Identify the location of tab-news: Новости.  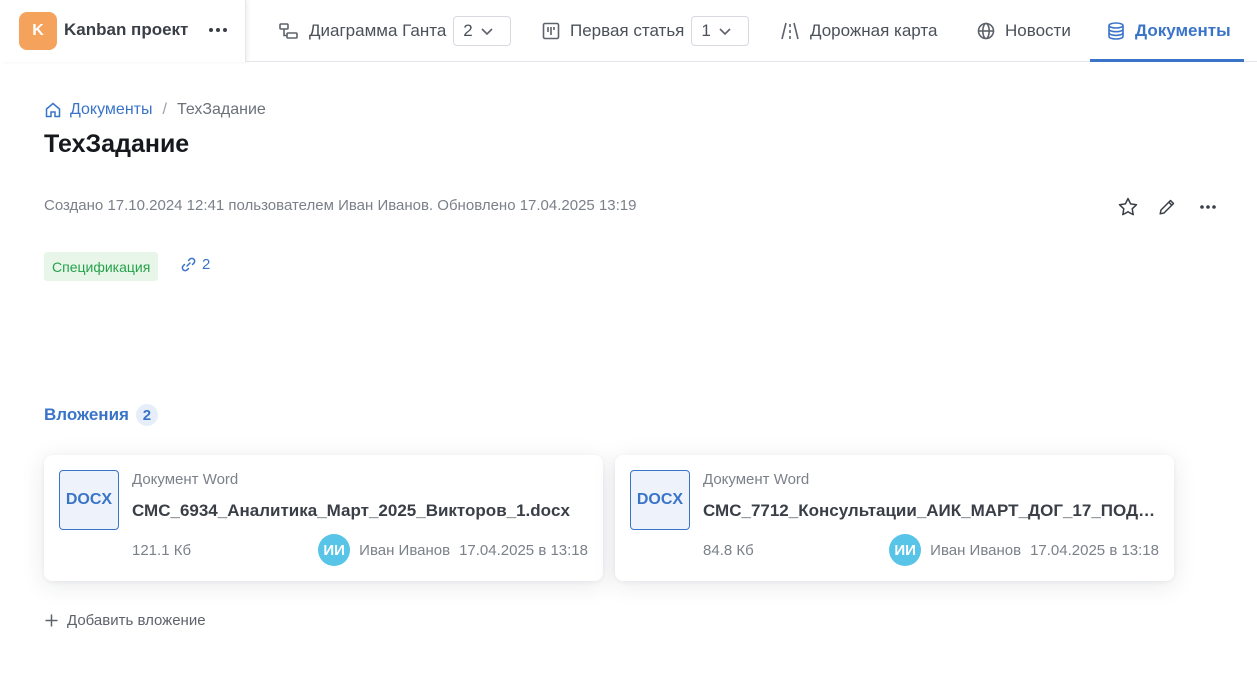
(1023, 31).